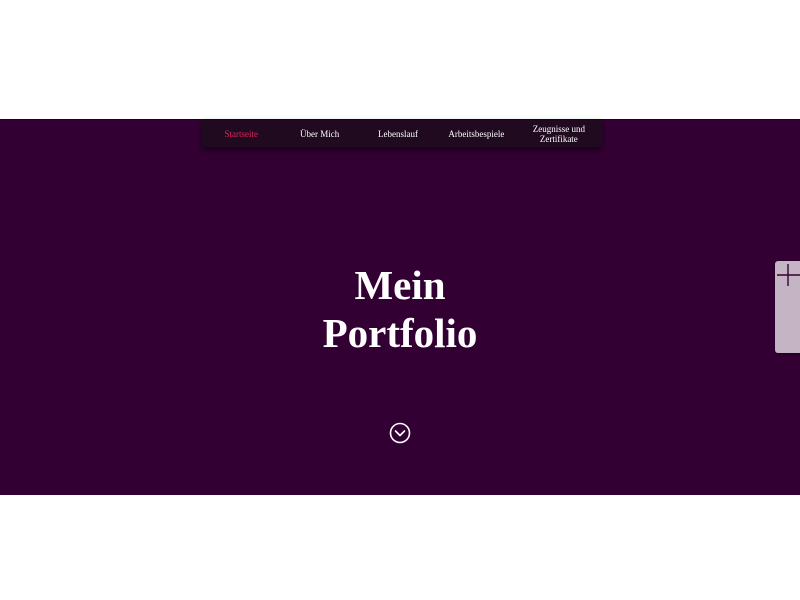 The height and width of the screenshot is (600, 800). I want to click on scroll-down-button, so click(400, 433).